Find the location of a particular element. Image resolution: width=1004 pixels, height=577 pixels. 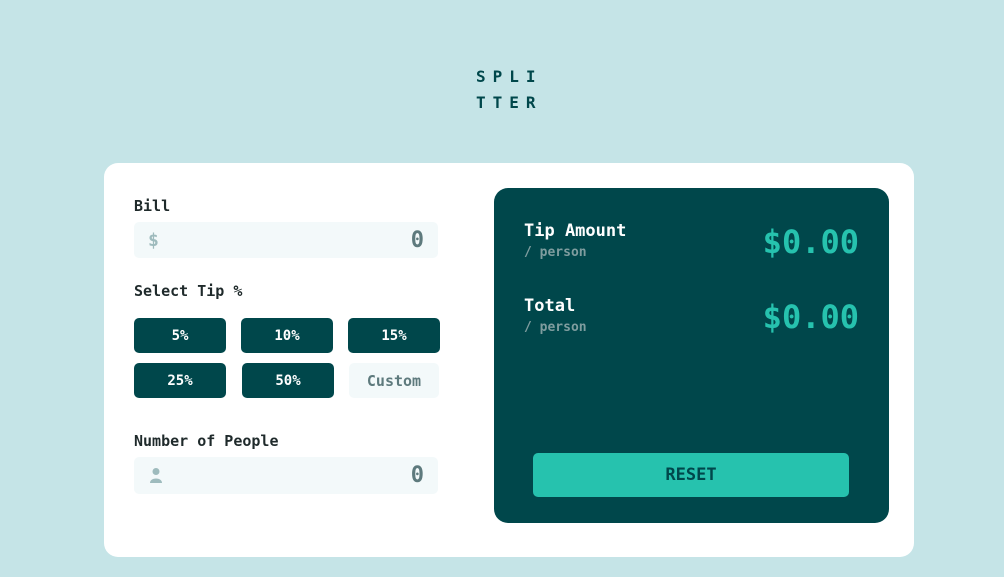

tip-button-5: 5% is located at coordinates (180, 335).